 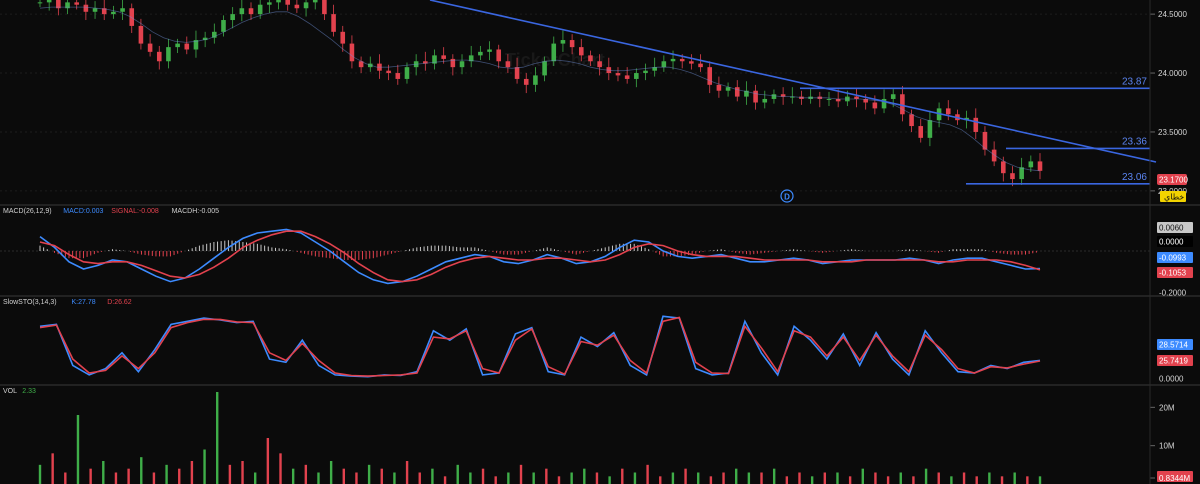 What do you see at coordinates (538, 250) in the screenshot?
I see `macd-histogram` at bounding box center [538, 250].